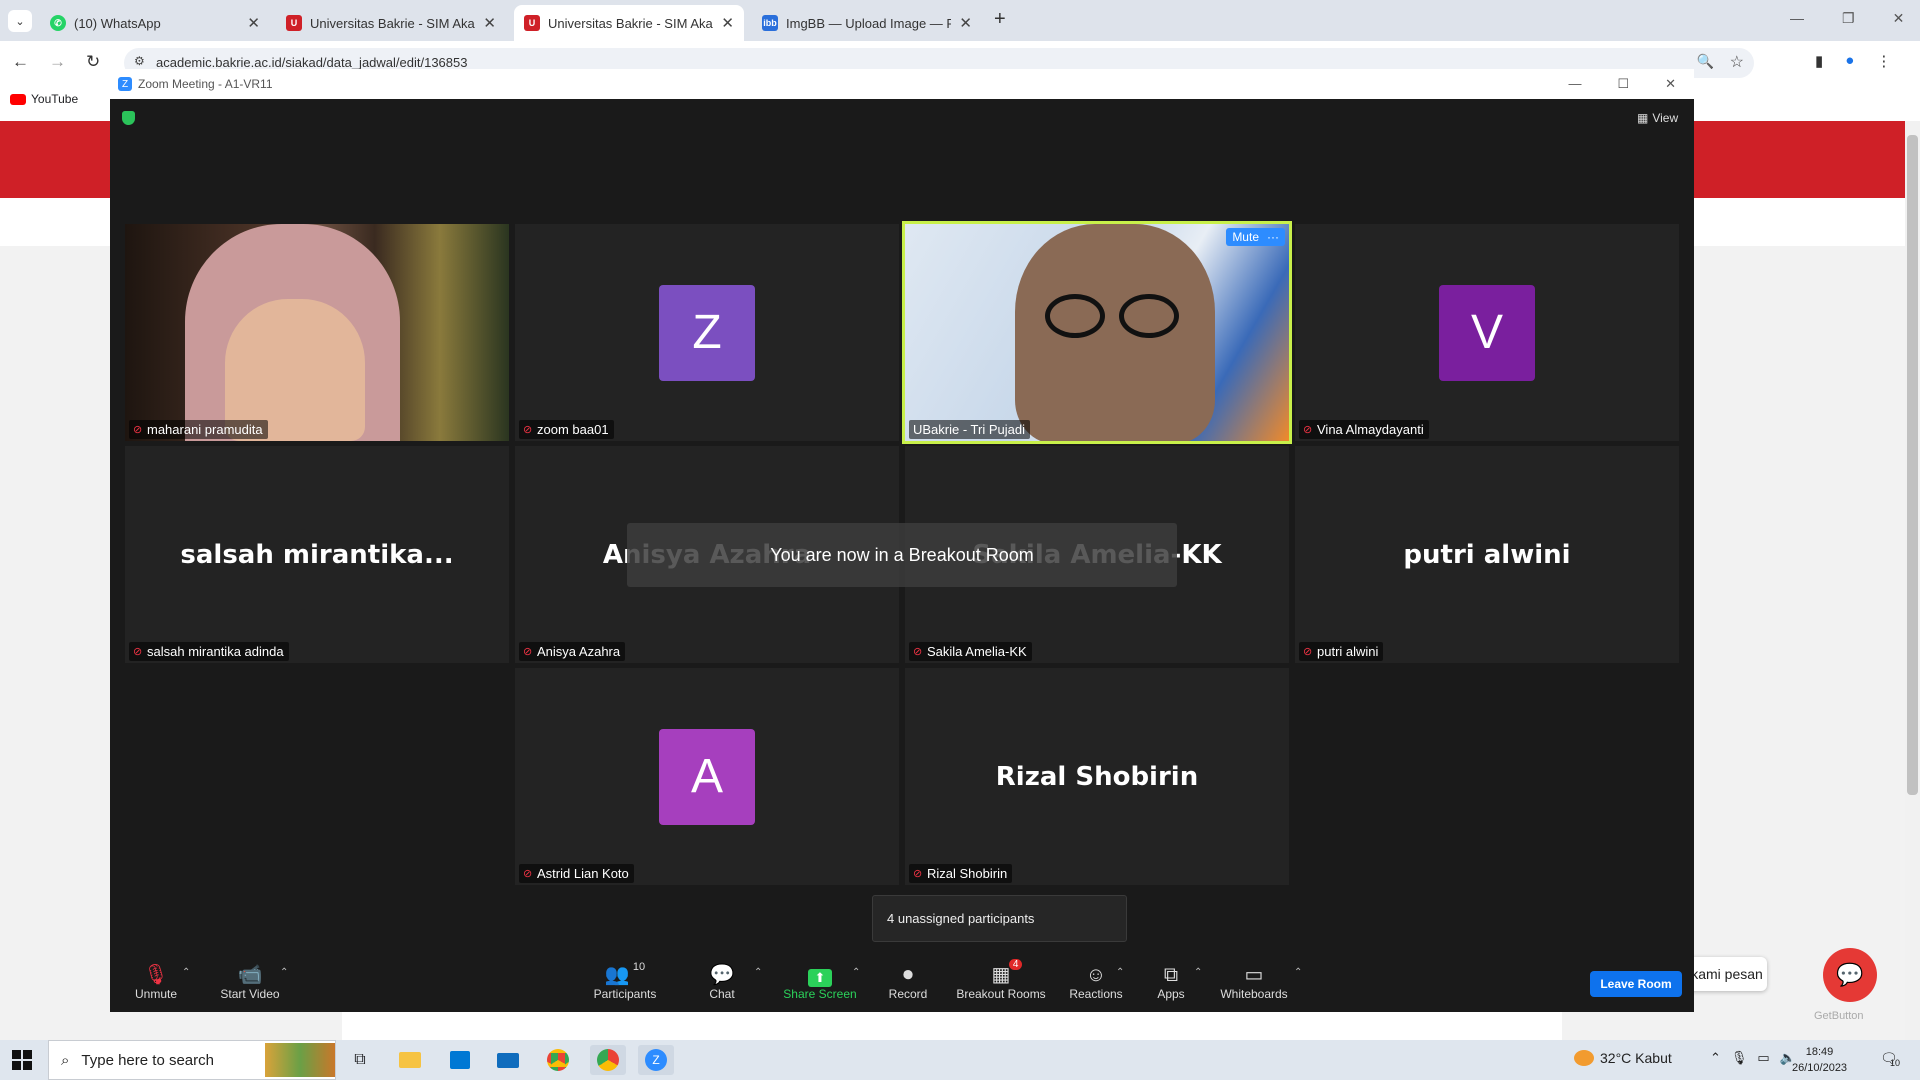 Image resolution: width=1920 pixels, height=1080 pixels. What do you see at coordinates (1819, 61) in the screenshot?
I see `side-panel-icon: ▮` at bounding box center [1819, 61].